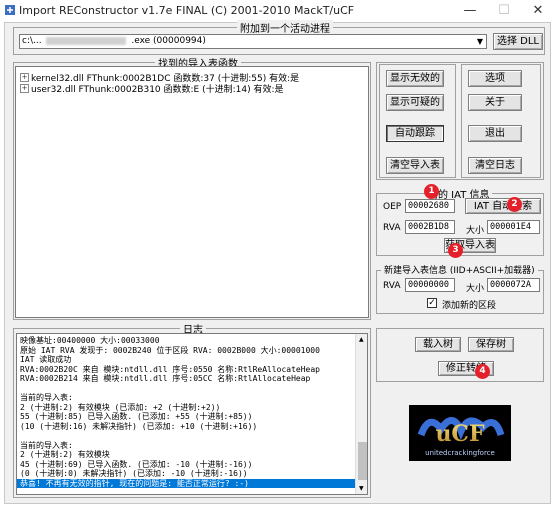  What do you see at coordinates (475, 231) in the screenshot?
I see `iat-size-label: 大小` at bounding box center [475, 231].